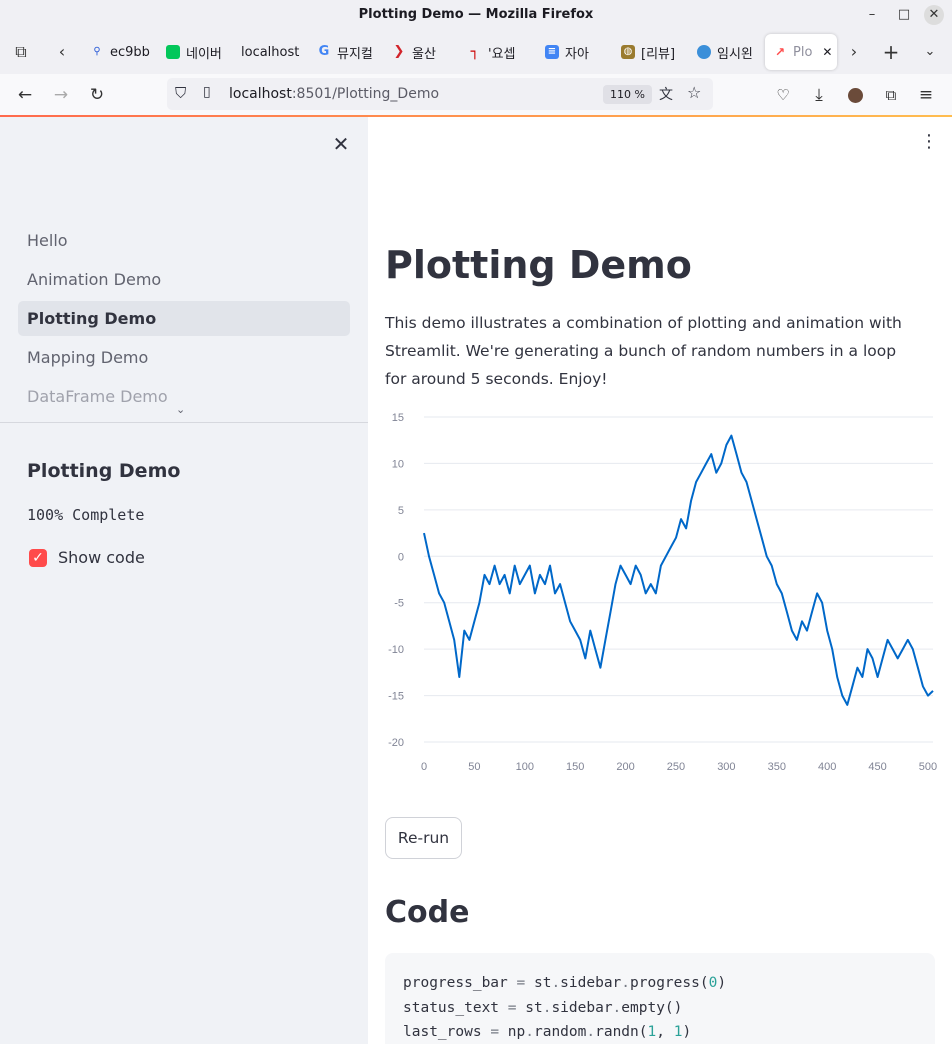  Describe the element at coordinates (904, 15) in the screenshot. I see `maximize-icon: □` at that location.